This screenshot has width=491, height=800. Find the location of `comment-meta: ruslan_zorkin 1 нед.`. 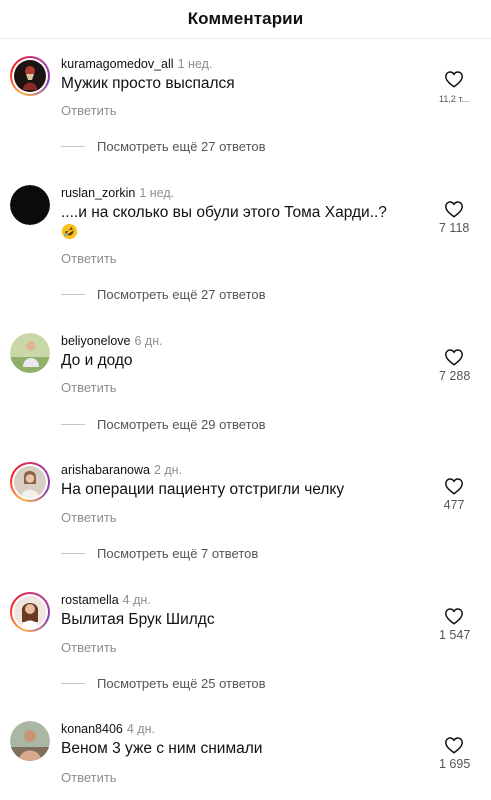

comment-meta: ruslan_zorkin 1 нед. is located at coordinates (117, 193).